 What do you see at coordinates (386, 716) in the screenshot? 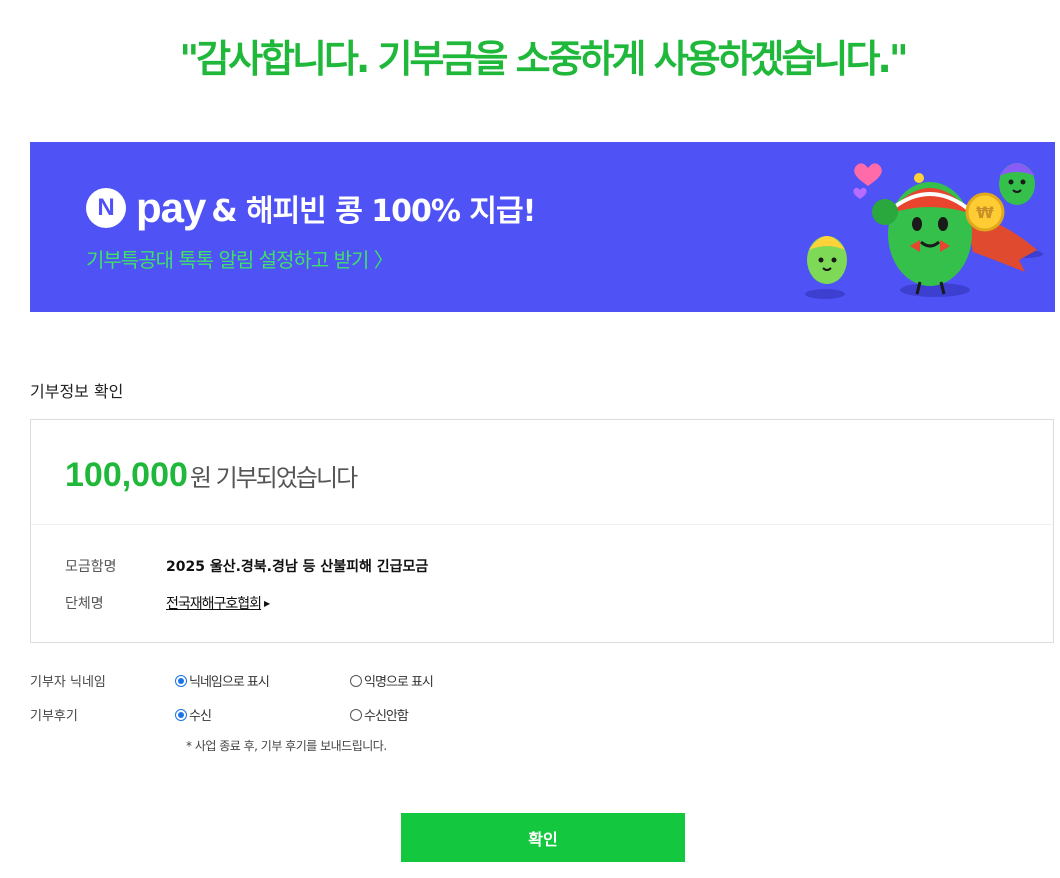
I see `radio-review-decline-label: 수신안함` at bounding box center [386, 716].